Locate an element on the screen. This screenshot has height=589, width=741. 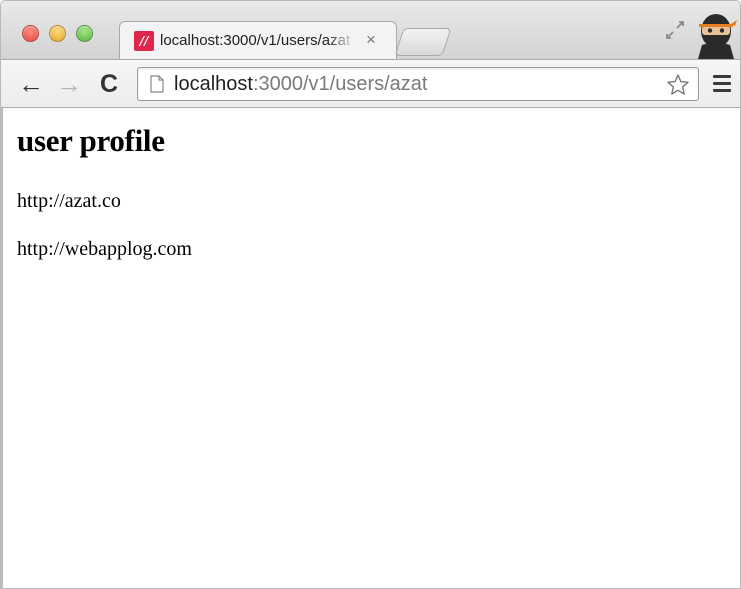
page-title: user profile is located at coordinates (91, 140).